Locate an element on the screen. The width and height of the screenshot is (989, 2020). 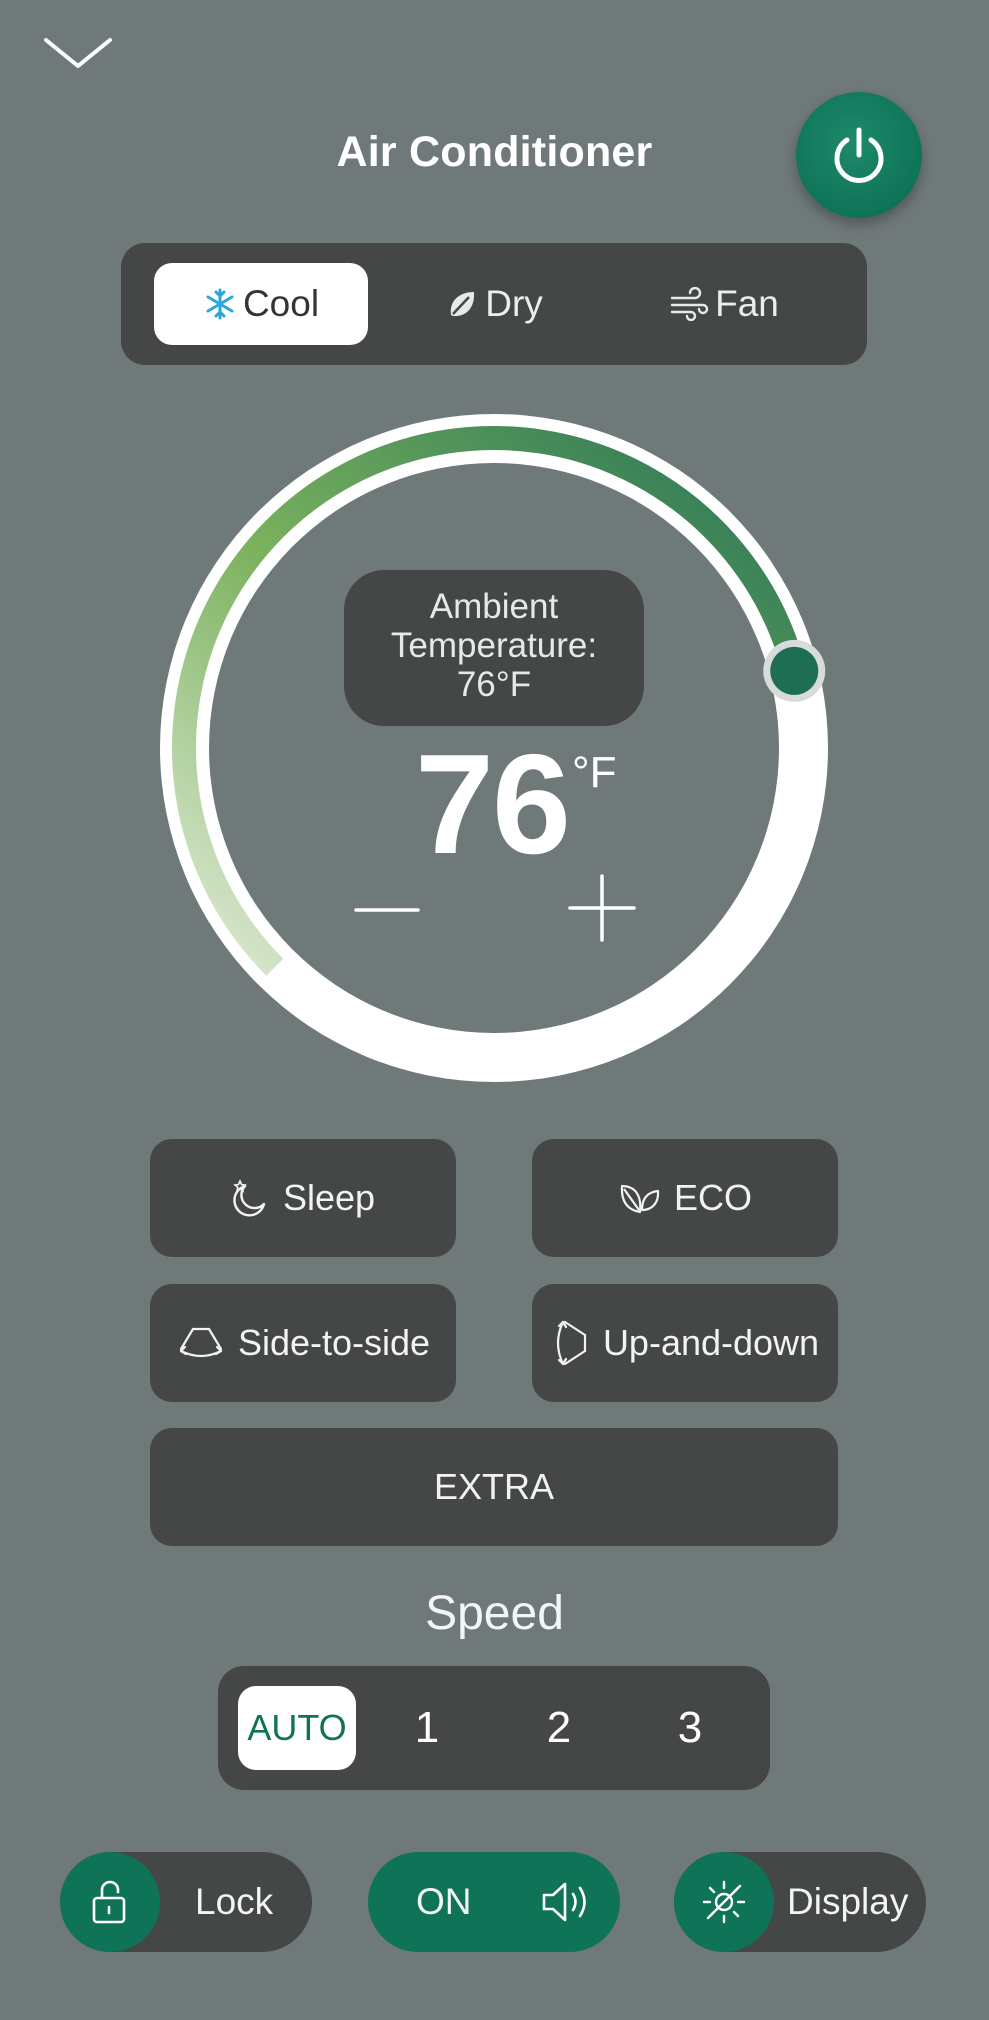
speed-1-button: 1 is located at coordinates (427, 1728).